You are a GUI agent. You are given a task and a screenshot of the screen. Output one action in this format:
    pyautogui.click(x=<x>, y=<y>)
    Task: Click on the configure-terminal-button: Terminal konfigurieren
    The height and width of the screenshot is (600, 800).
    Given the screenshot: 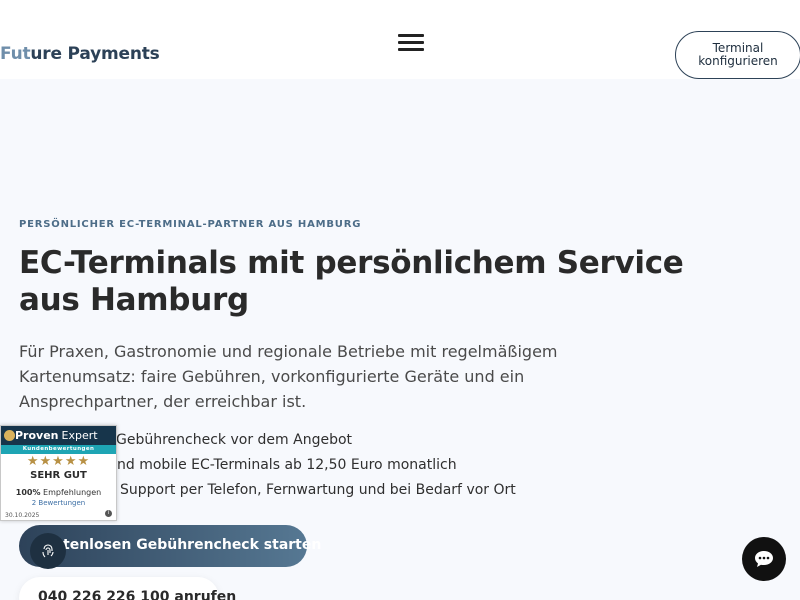 What is the action you would take?
    pyautogui.click(x=737, y=55)
    